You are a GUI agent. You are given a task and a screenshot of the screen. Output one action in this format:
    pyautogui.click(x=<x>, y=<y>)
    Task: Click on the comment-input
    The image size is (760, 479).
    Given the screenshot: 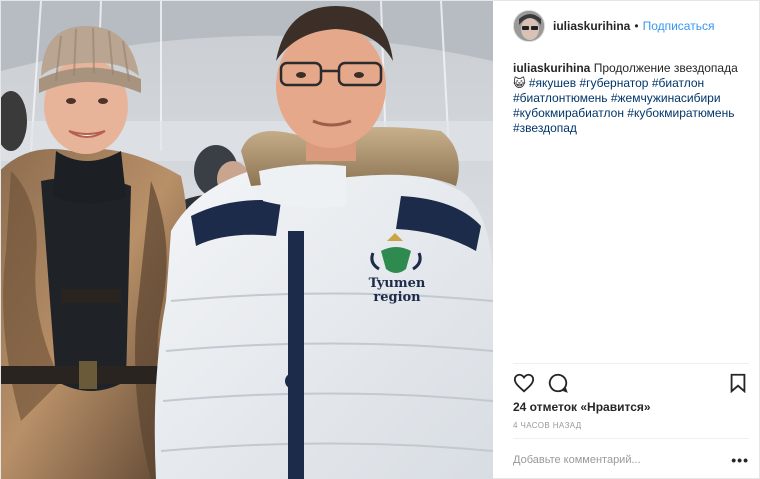 What is the action you would take?
    pyautogui.click(x=622, y=460)
    